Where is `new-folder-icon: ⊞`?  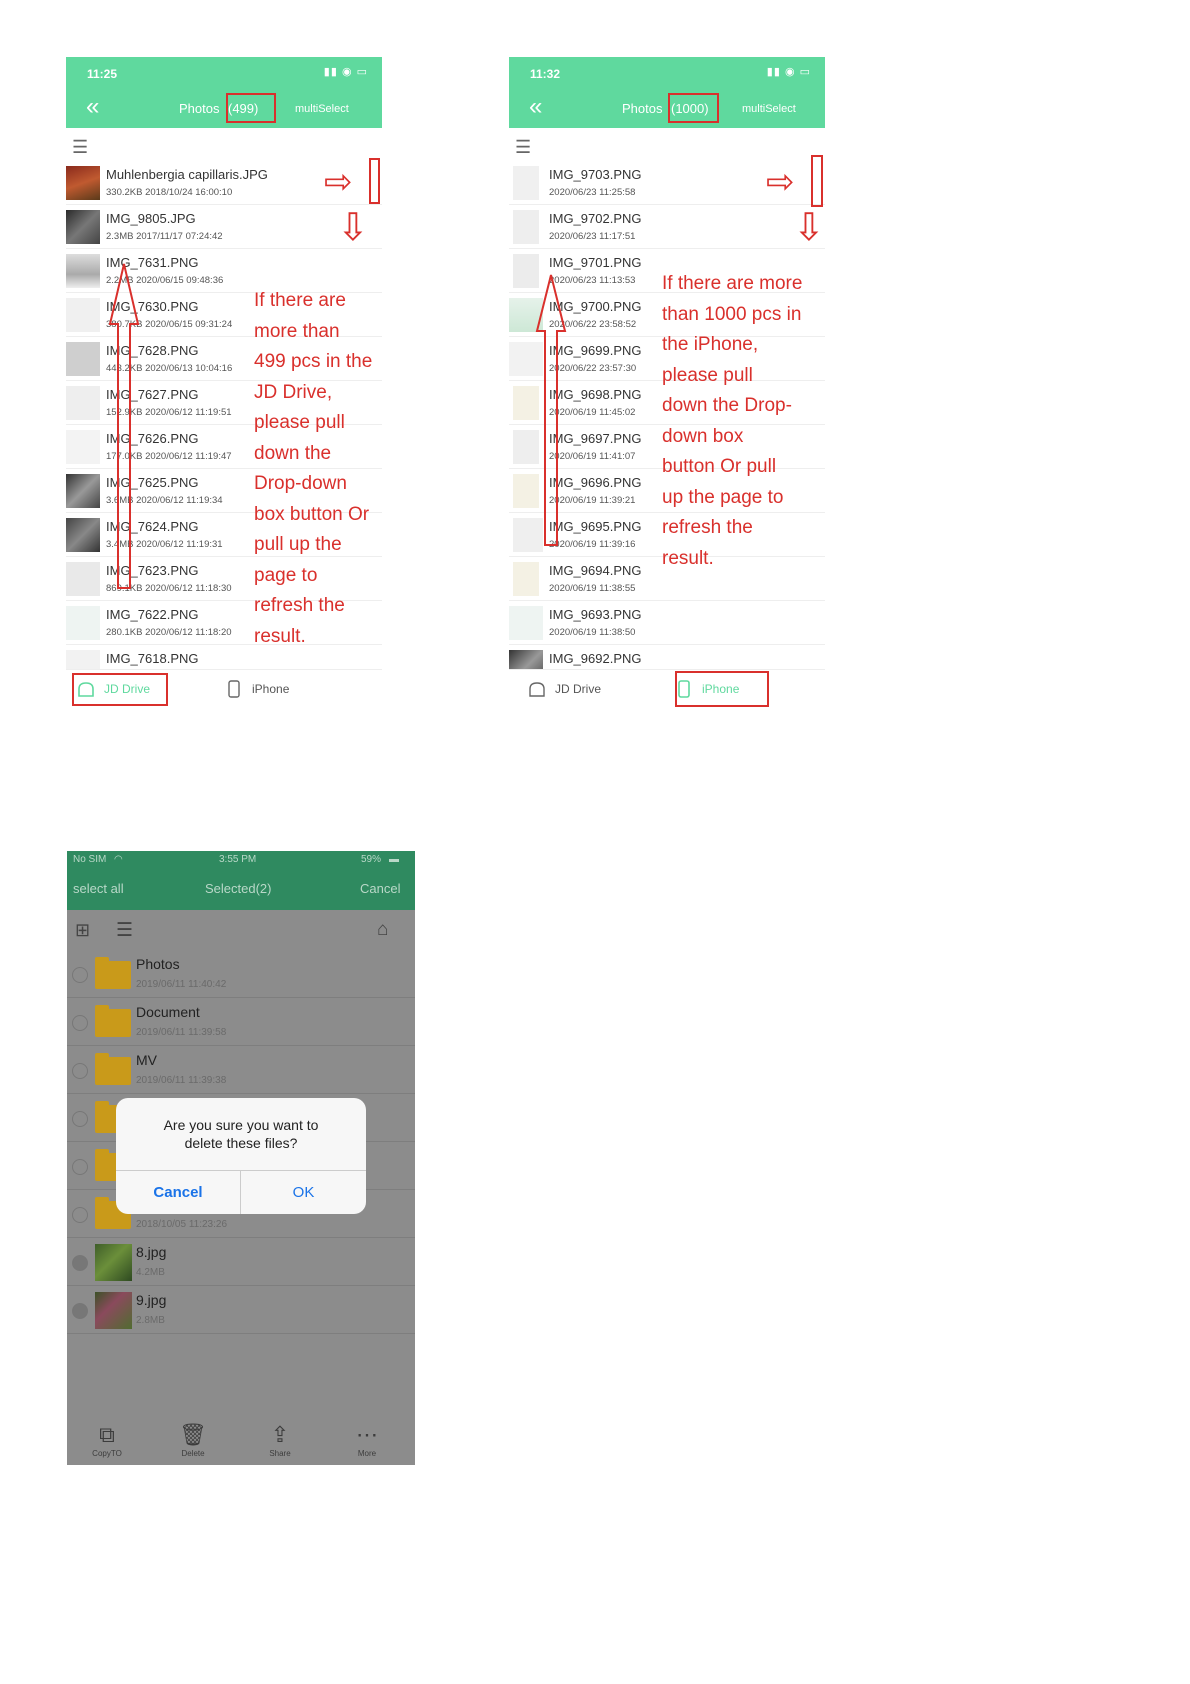 new-folder-icon: ⊞ is located at coordinates (82, 930).